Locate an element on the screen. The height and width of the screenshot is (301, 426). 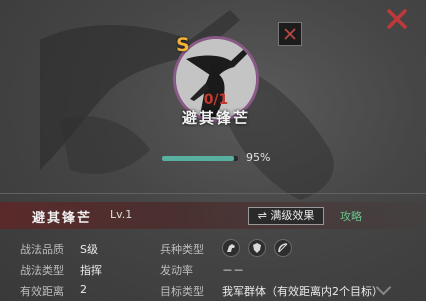
small-close-icon is located at coordinates (290, 34).